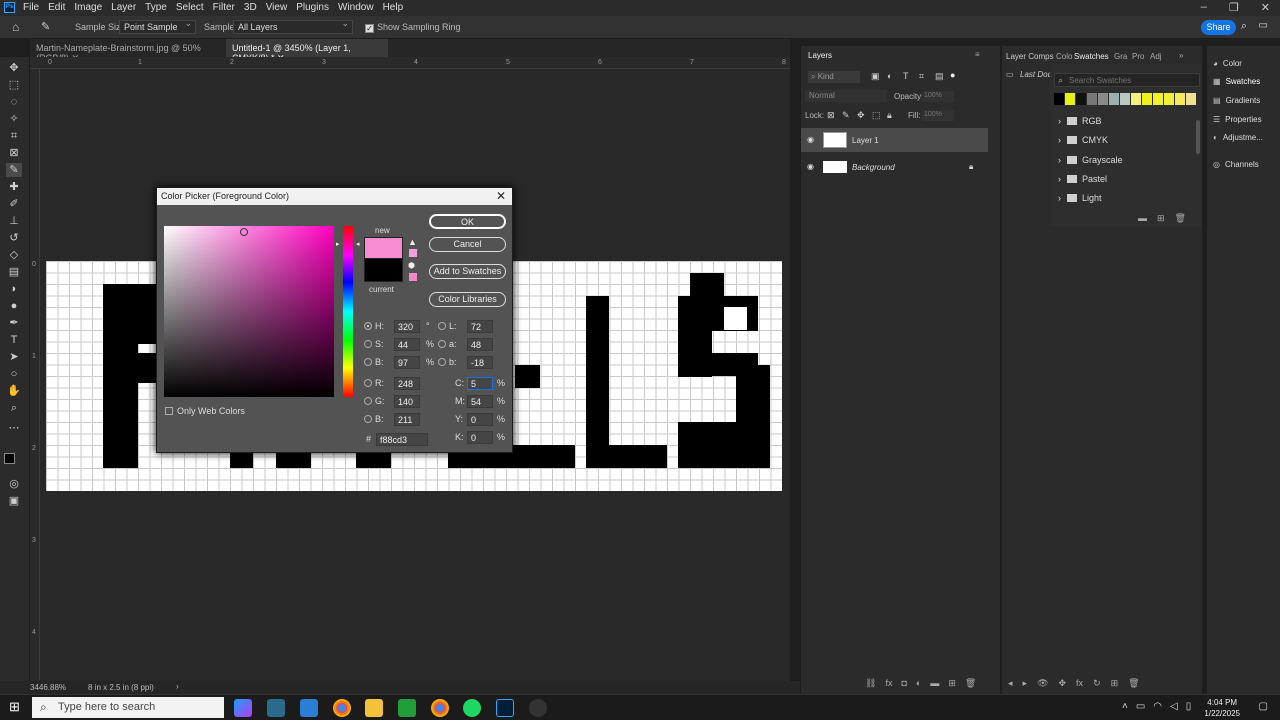 The width and height of the screenshot is (1280, 720). I want to click on scrollbar-thumb, so click(1198, 137).